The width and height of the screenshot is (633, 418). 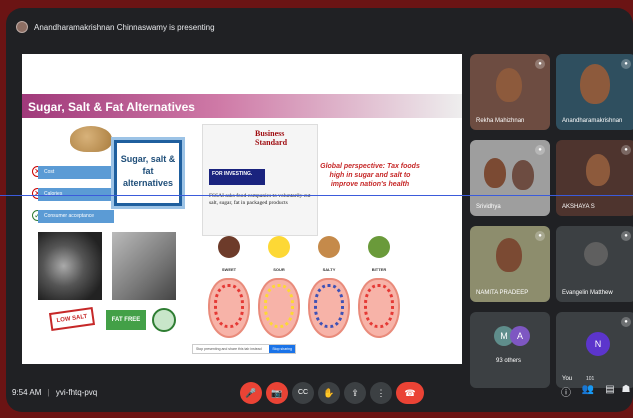 What do you see at coordinates (379, 269) in the screenshot?
I see `taste-label: BITTER` at bounding box center [379, 269].